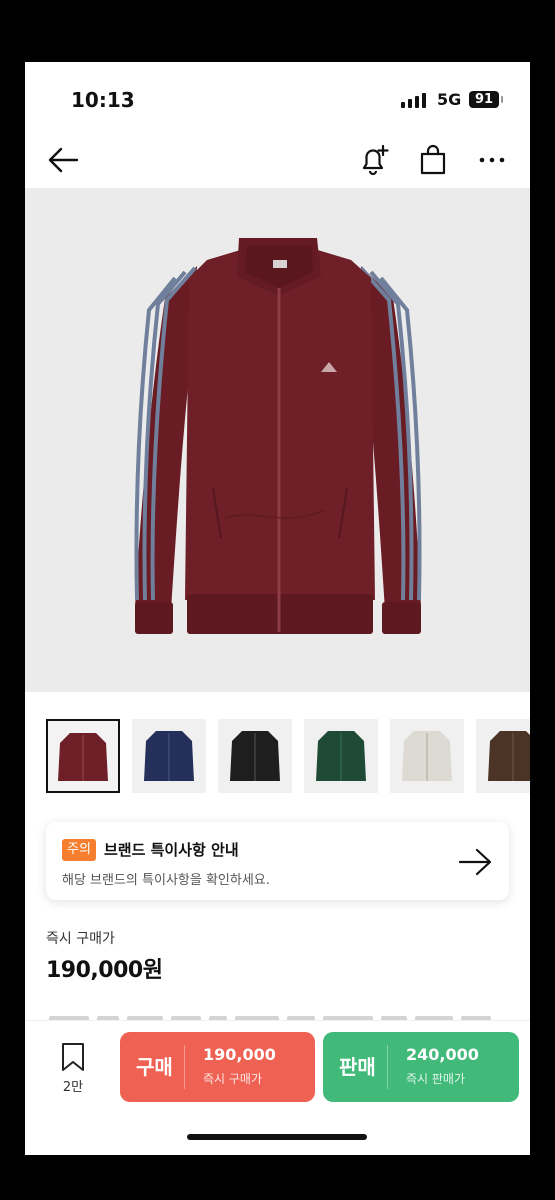 Image resolution: width=555 pixels, height=1200 pixels. I want to click on wishlist-button: 2만, so click(73, 1071).